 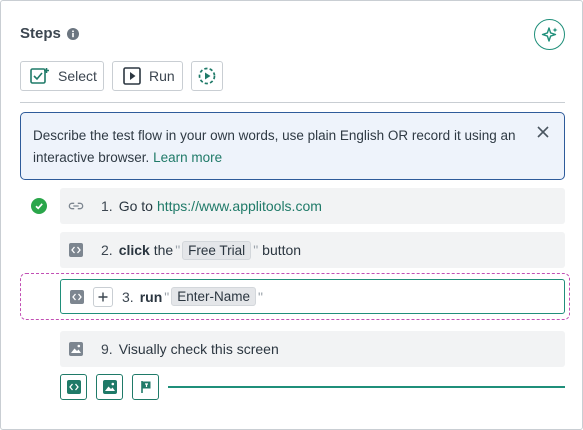 I want to click on info-icon, so click(x=73, y=34).